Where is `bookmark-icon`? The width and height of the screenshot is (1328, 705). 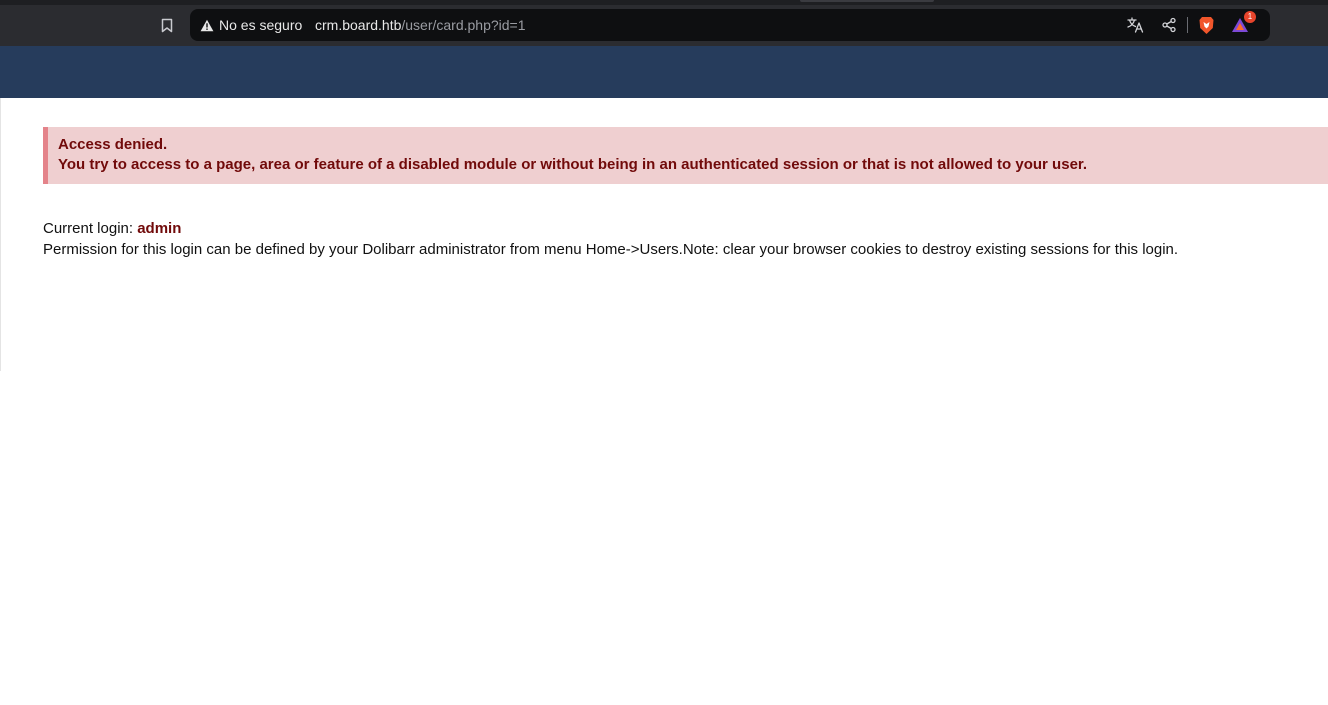
bookmark-icon is located at coordinates (167, 25).